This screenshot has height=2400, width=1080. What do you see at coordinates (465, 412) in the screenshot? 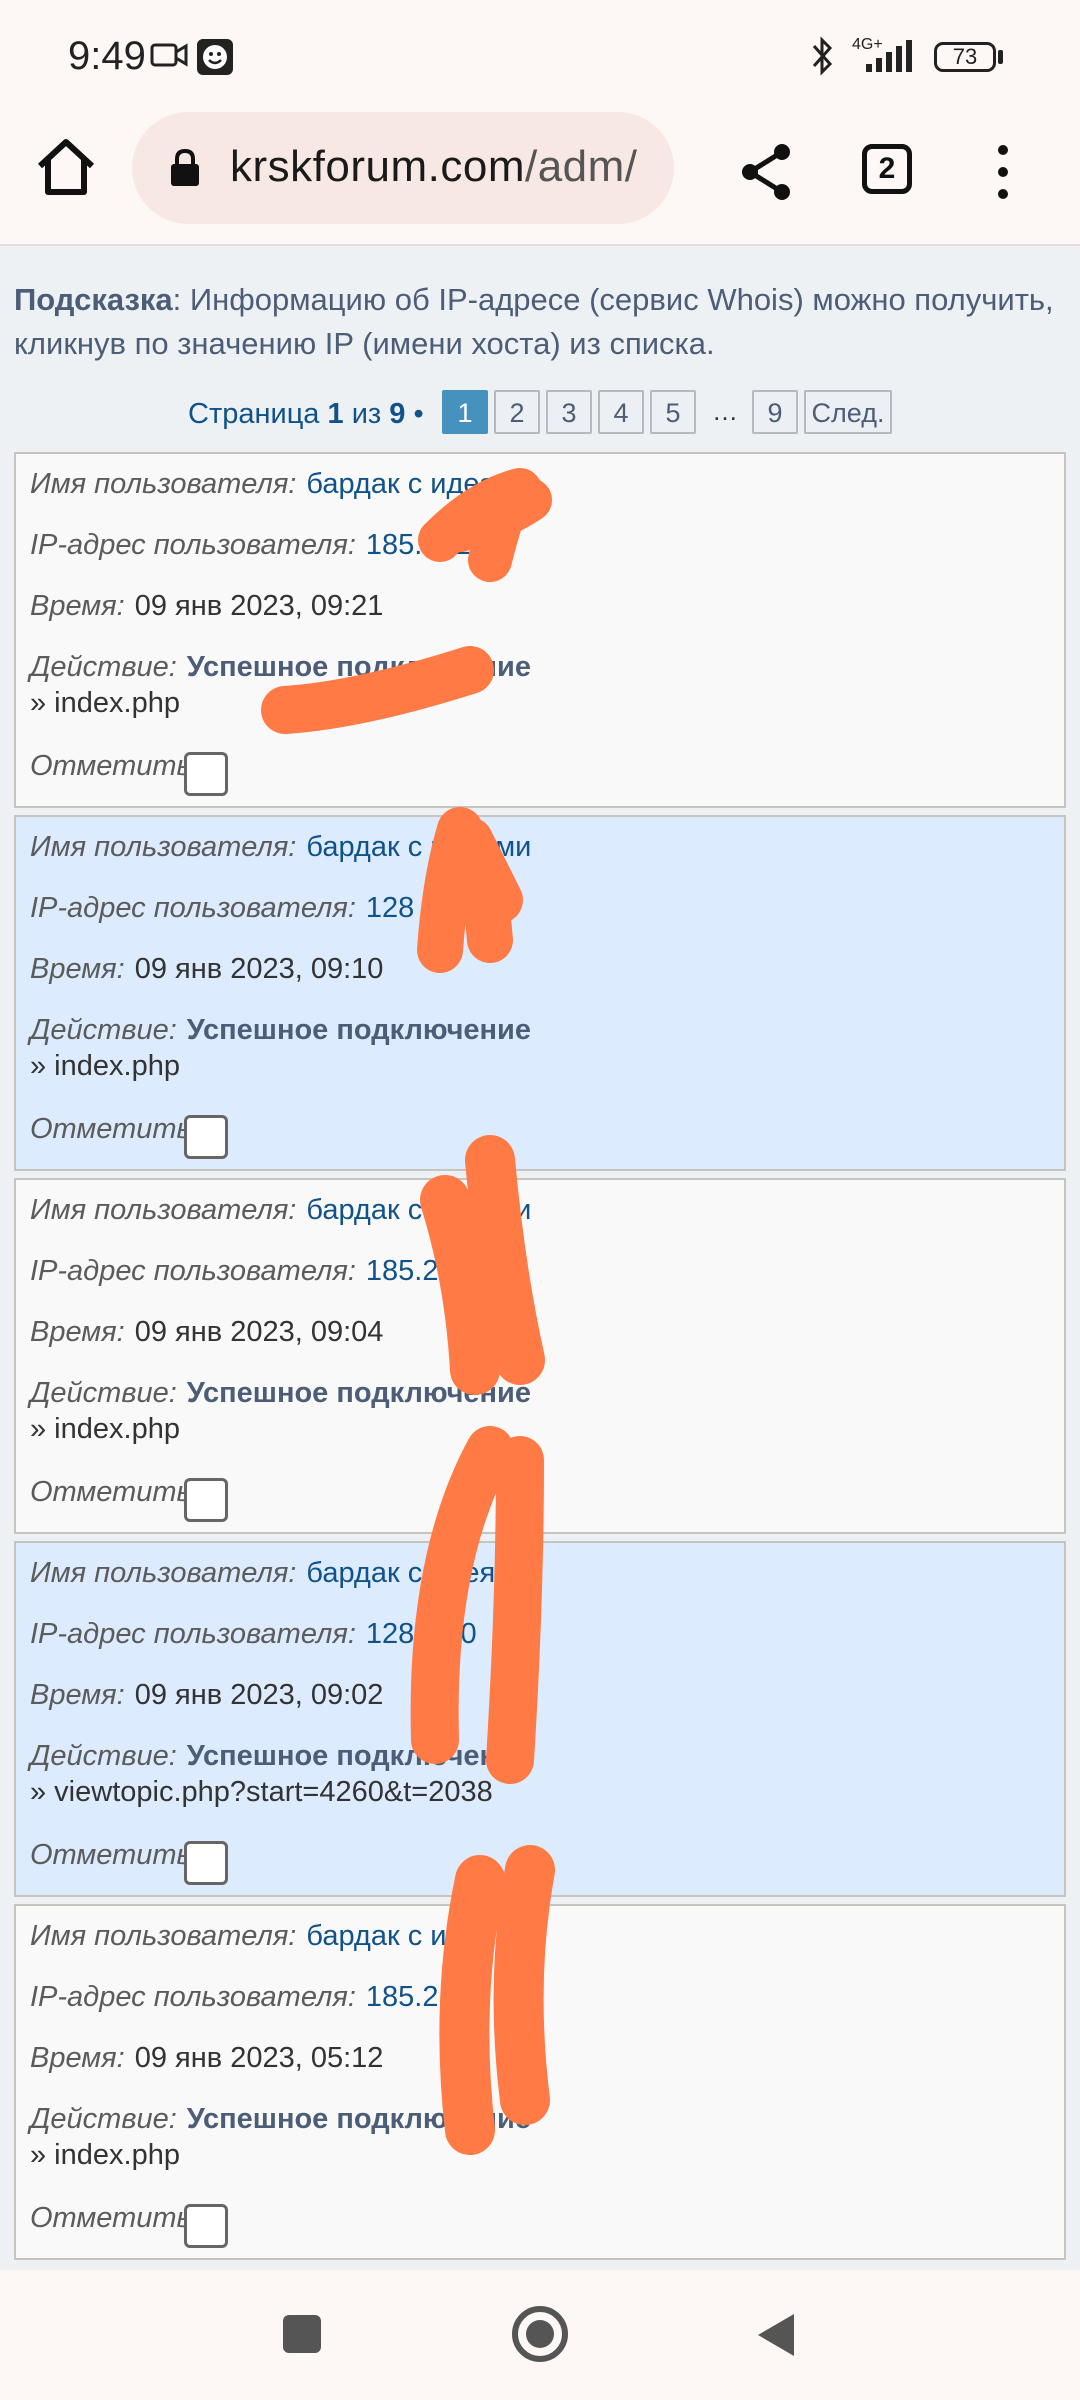
I see `page-button-1: 1` at bounding box center [465, 412].